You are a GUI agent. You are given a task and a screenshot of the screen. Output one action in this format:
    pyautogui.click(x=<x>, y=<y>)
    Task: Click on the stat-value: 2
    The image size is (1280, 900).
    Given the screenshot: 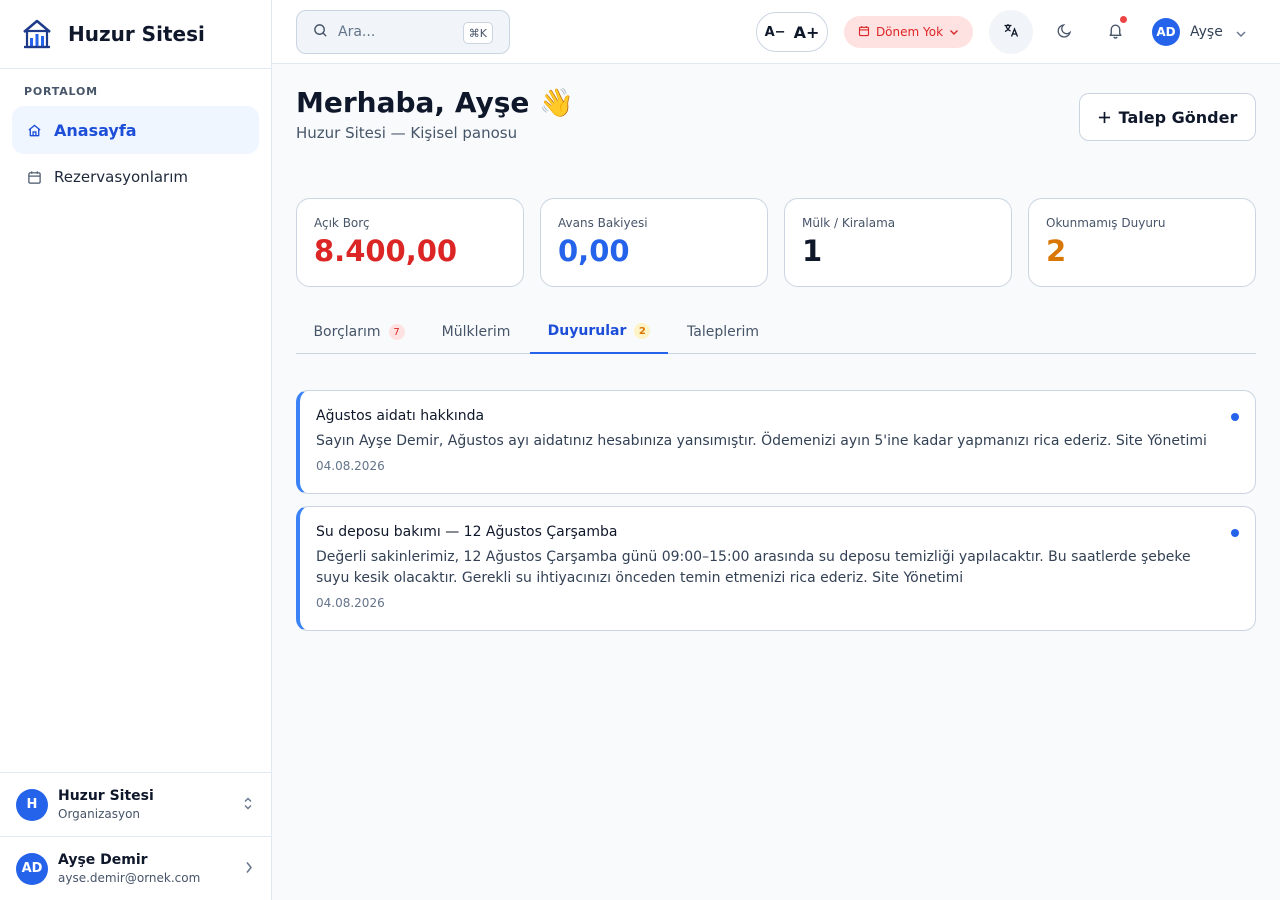 What is the action you would take?
    pyautogui.click(x=1056, y=251)
    